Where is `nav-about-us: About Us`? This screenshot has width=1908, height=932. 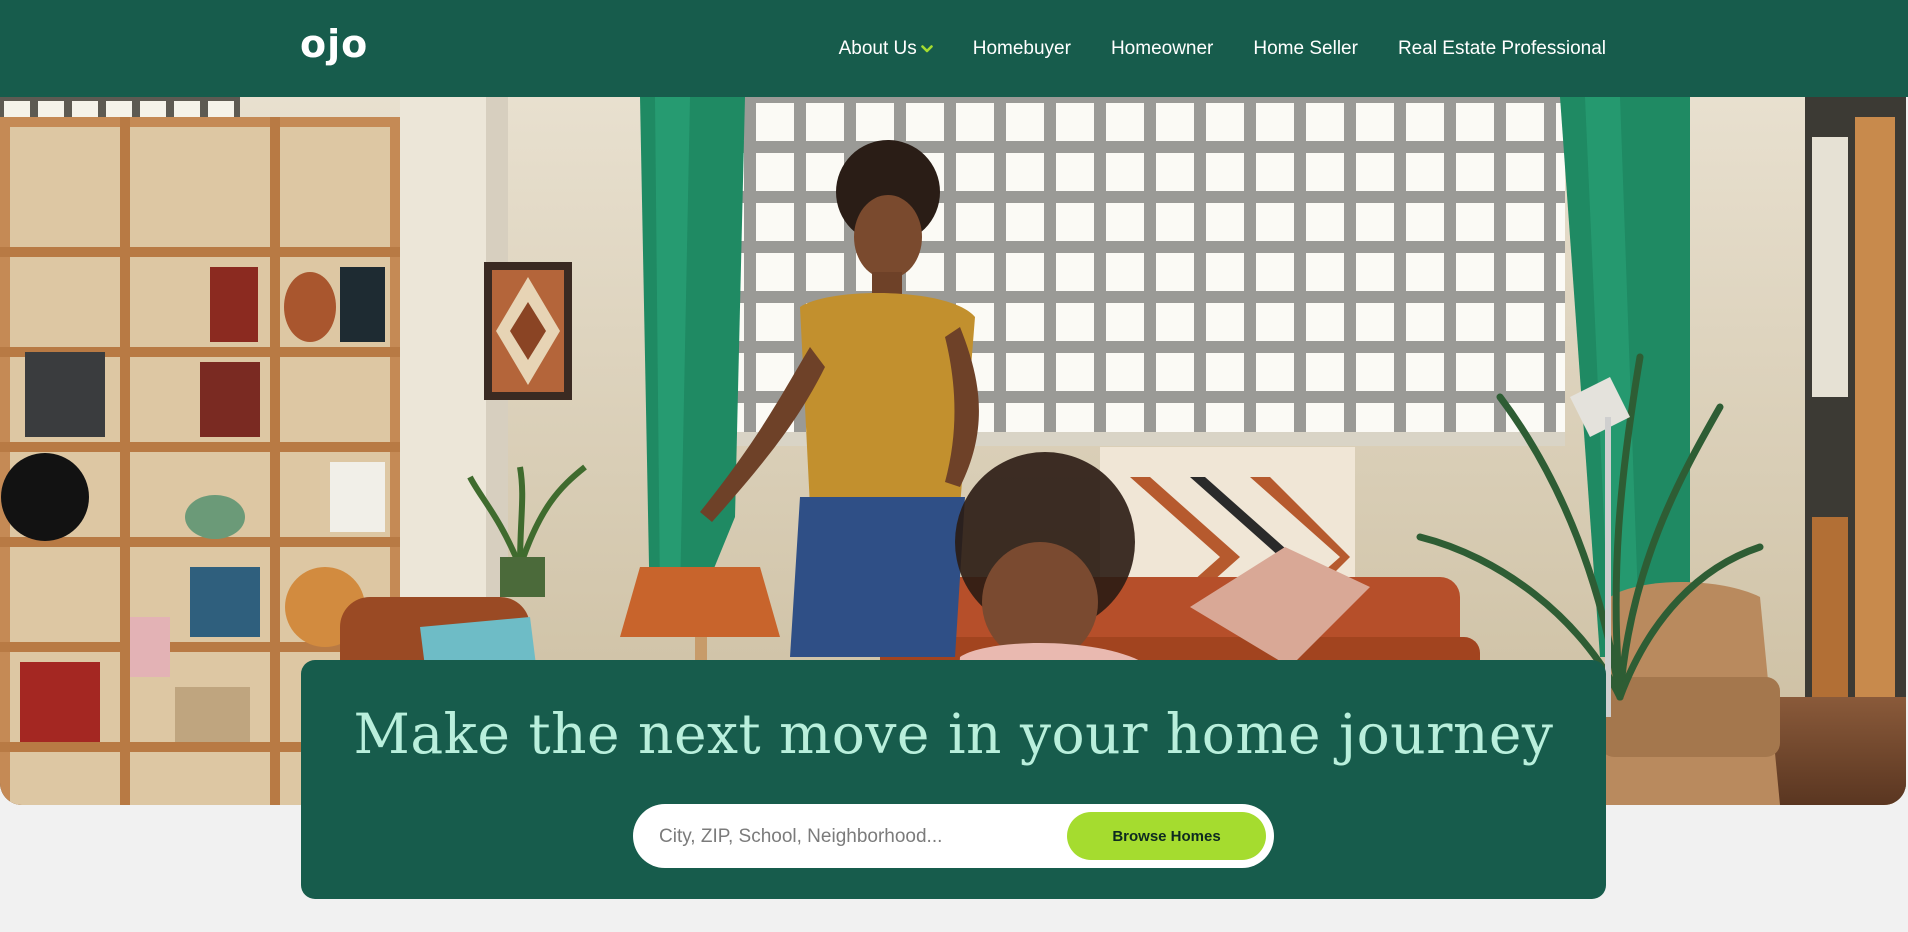
nav-about-us: About Us is located at coordinates (886, 49).